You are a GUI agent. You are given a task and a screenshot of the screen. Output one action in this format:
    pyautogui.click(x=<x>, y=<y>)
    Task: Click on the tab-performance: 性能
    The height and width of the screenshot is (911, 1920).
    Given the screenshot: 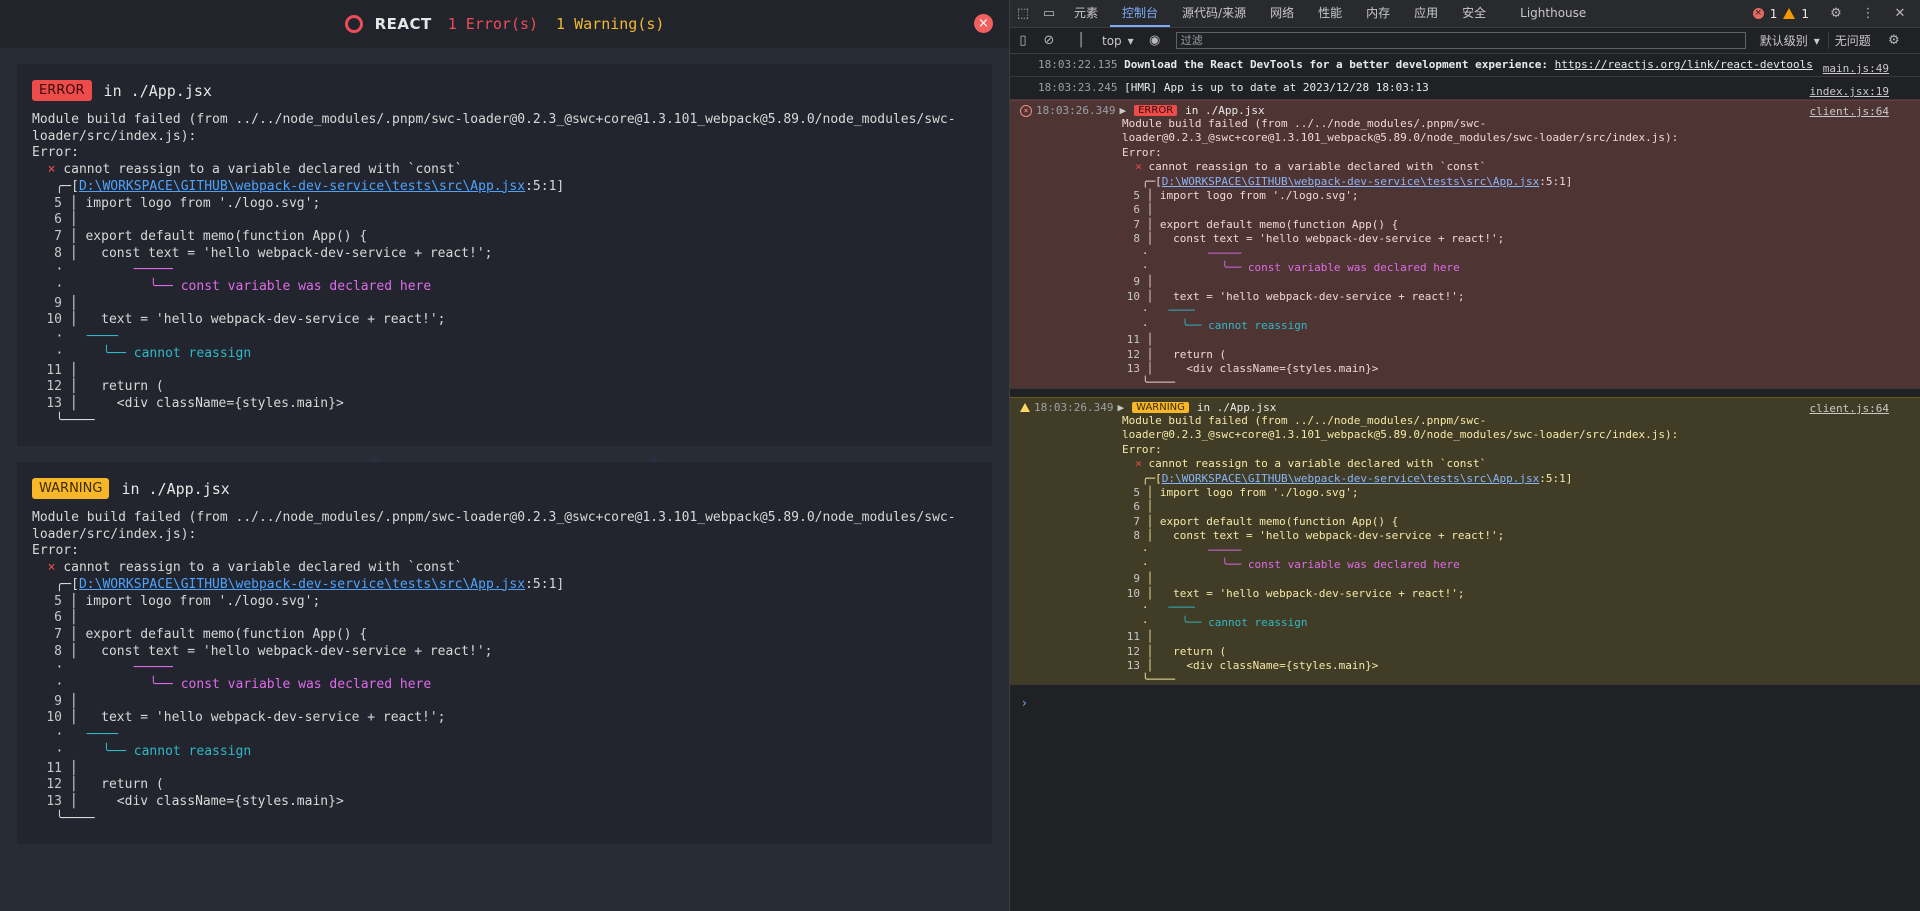 What is the action you would take?
    pyautogui.click(x=1330, y=13)
    